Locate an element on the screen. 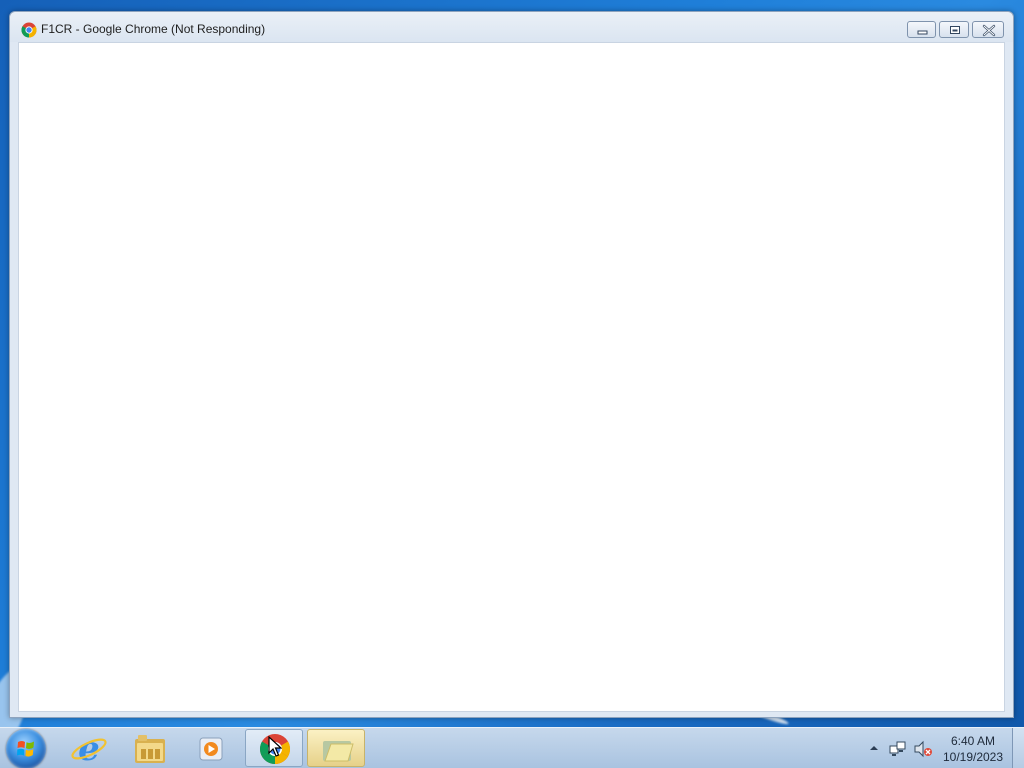  minimize-icon is located at coordinates (922, 32).